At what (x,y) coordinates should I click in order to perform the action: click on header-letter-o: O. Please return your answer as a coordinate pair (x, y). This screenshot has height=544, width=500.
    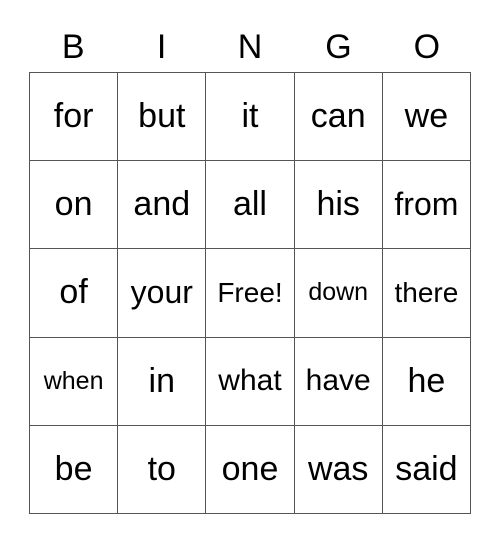
    Looking at the image, I should click on (427, 47).